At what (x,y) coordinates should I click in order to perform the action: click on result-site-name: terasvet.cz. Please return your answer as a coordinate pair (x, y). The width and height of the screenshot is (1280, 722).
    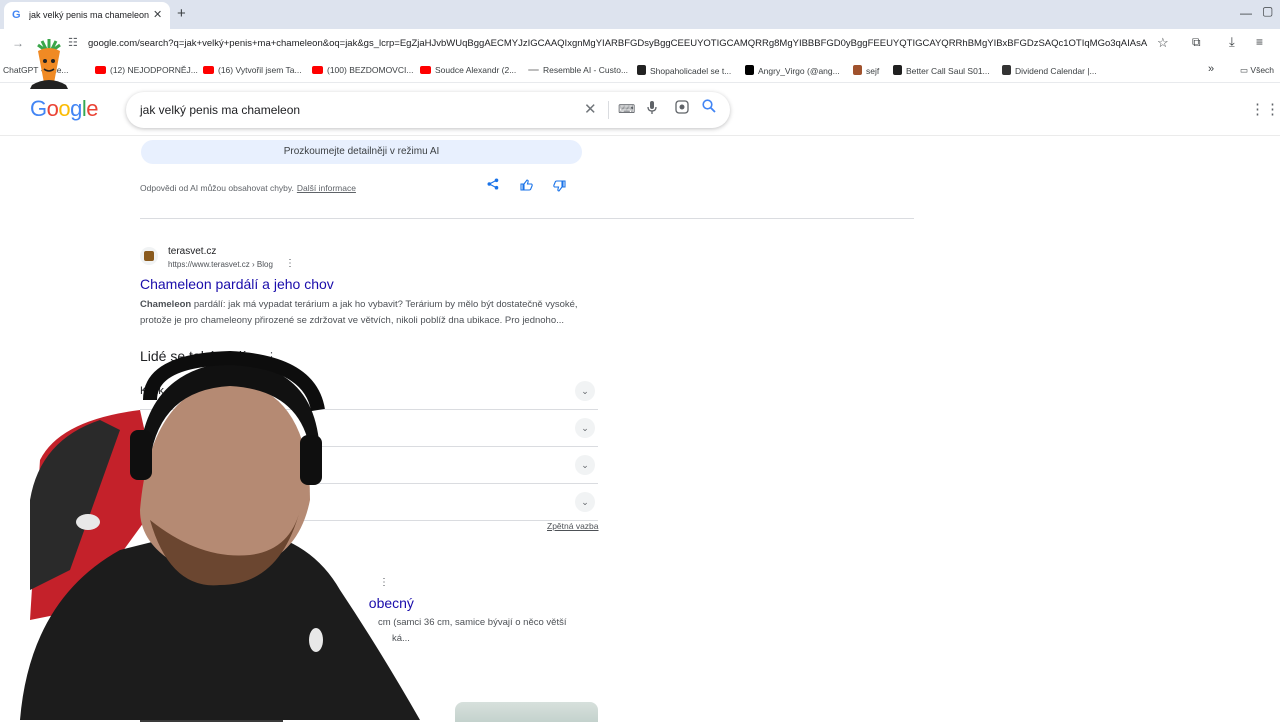
    Looking at the image, I should click on (192, 251).